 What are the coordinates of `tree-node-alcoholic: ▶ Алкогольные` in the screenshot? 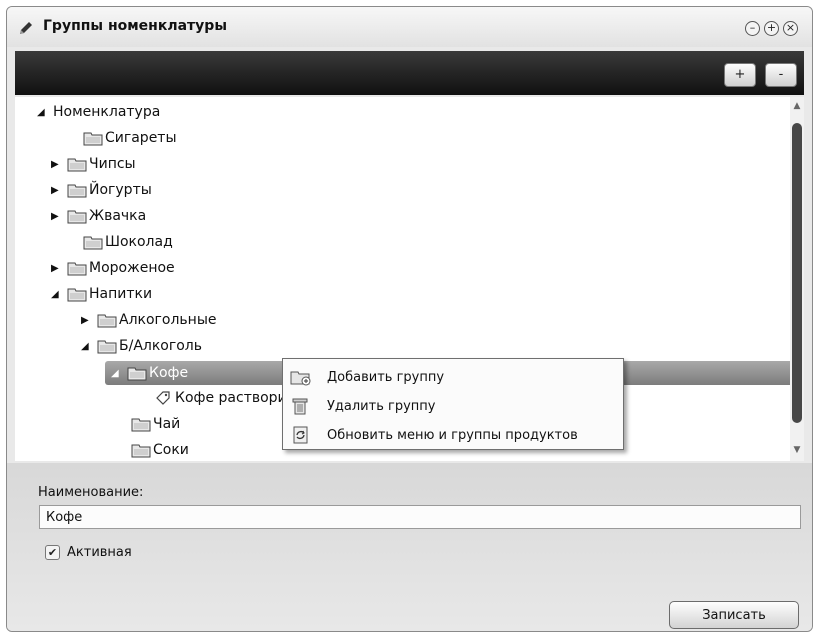 It's located at (149, 320).